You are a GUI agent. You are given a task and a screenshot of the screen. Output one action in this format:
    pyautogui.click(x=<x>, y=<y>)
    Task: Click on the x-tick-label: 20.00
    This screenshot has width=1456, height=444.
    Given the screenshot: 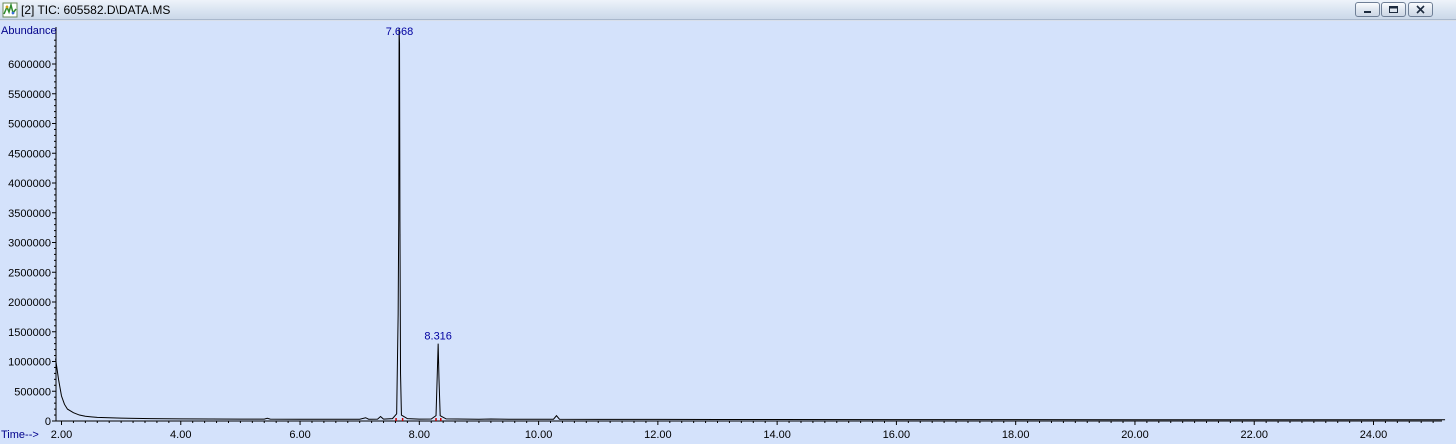 What is the action you would take?
    pyautogui.click(x=1135, y=435)
    